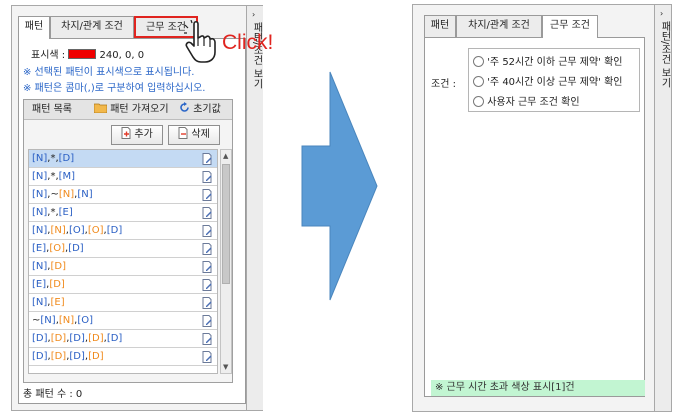 Image resolution: width=675 pixels, height=416 pixels. I want to click on add-button: 추가, so click(137, 135).